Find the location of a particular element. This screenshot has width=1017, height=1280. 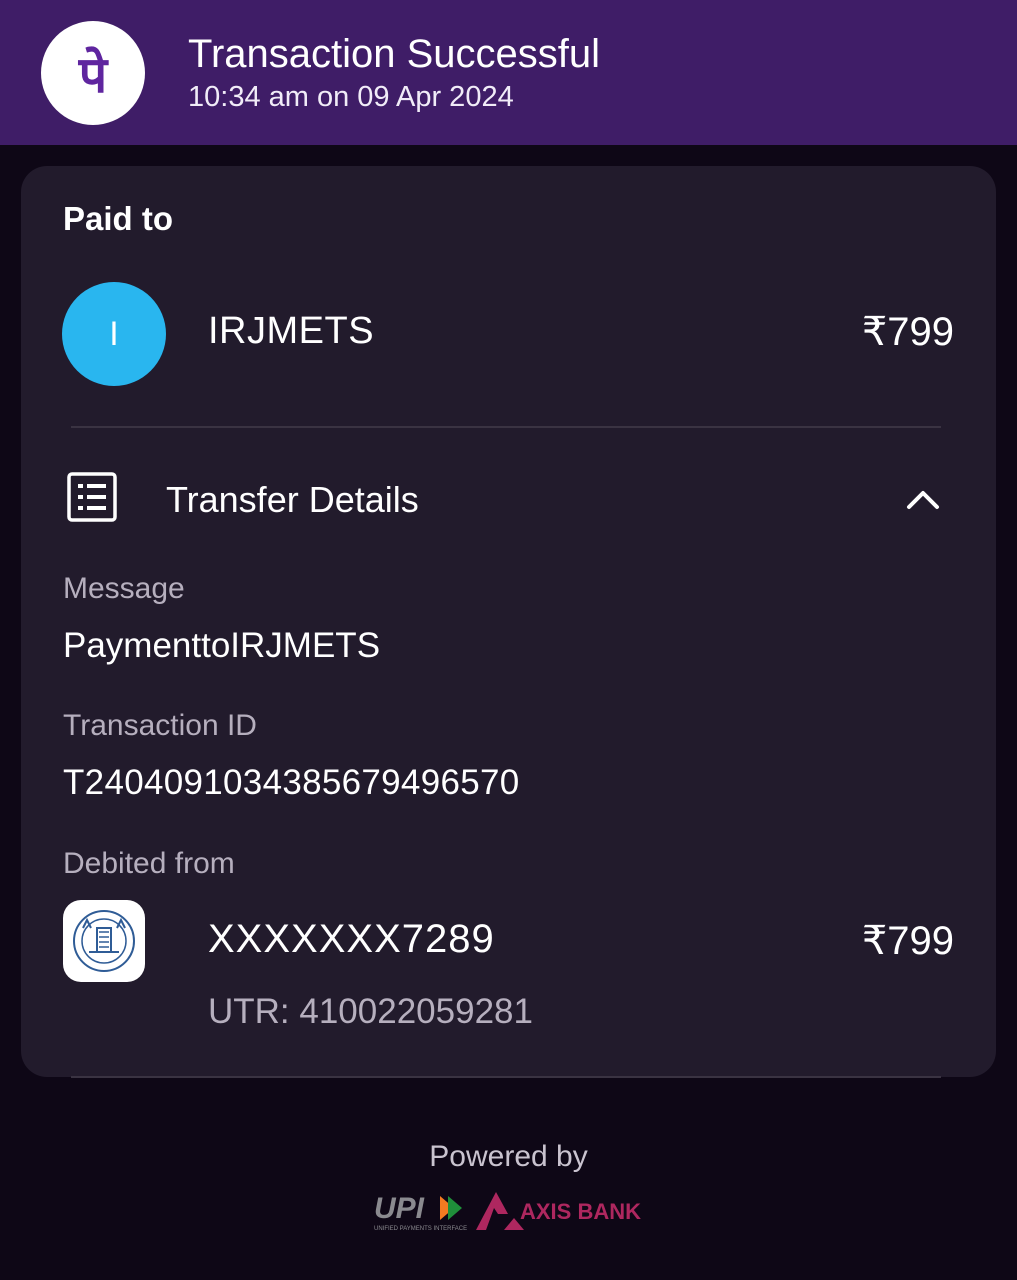

debited-amount: ₹799 is located at coordinates (907, 941).